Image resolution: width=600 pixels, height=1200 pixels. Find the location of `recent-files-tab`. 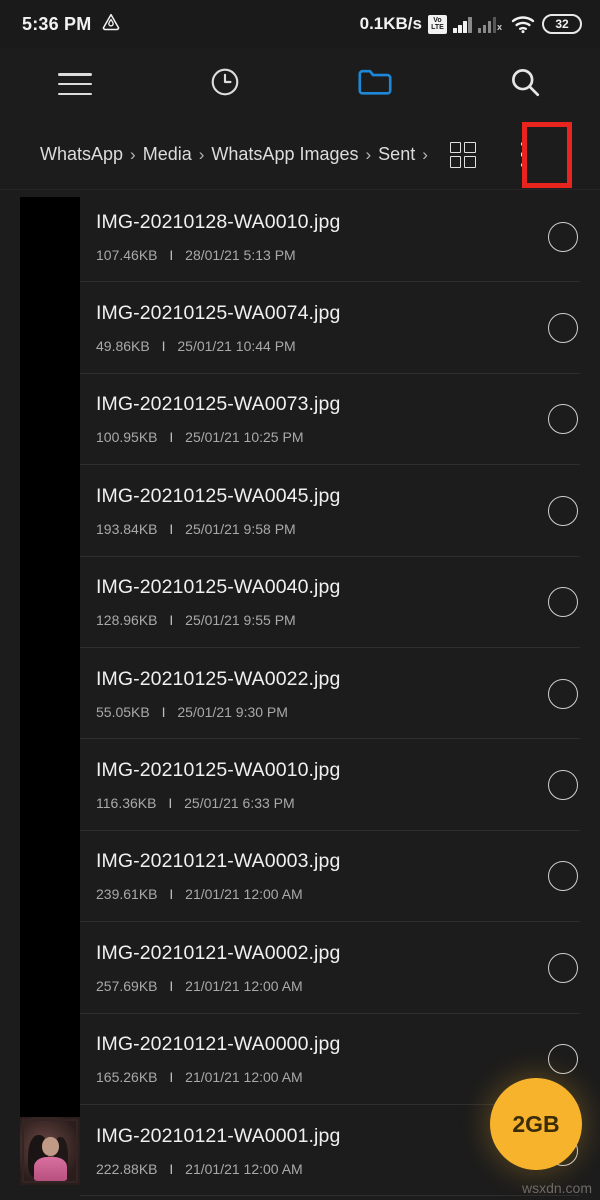

recent-files-tab is located at coordinates (225, 84).